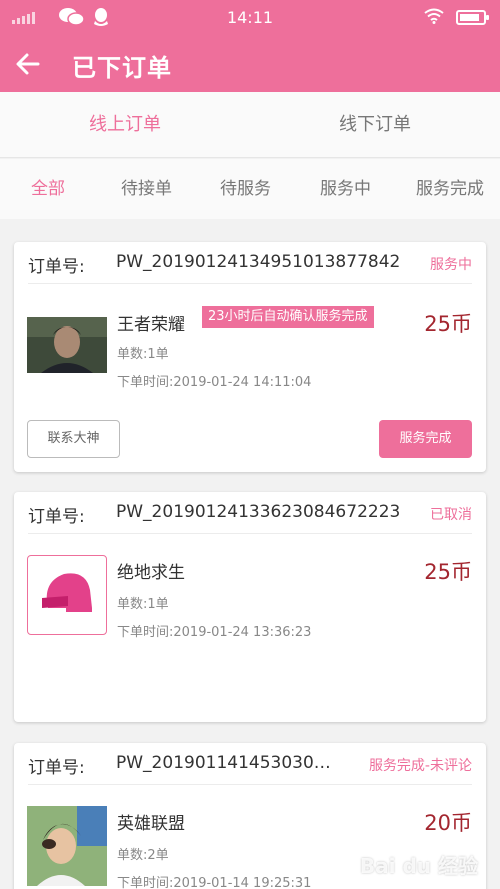  Describe the element at coordinates (151, 824) in the screenshot. I see `game-name: 英雄联盟` at that location.